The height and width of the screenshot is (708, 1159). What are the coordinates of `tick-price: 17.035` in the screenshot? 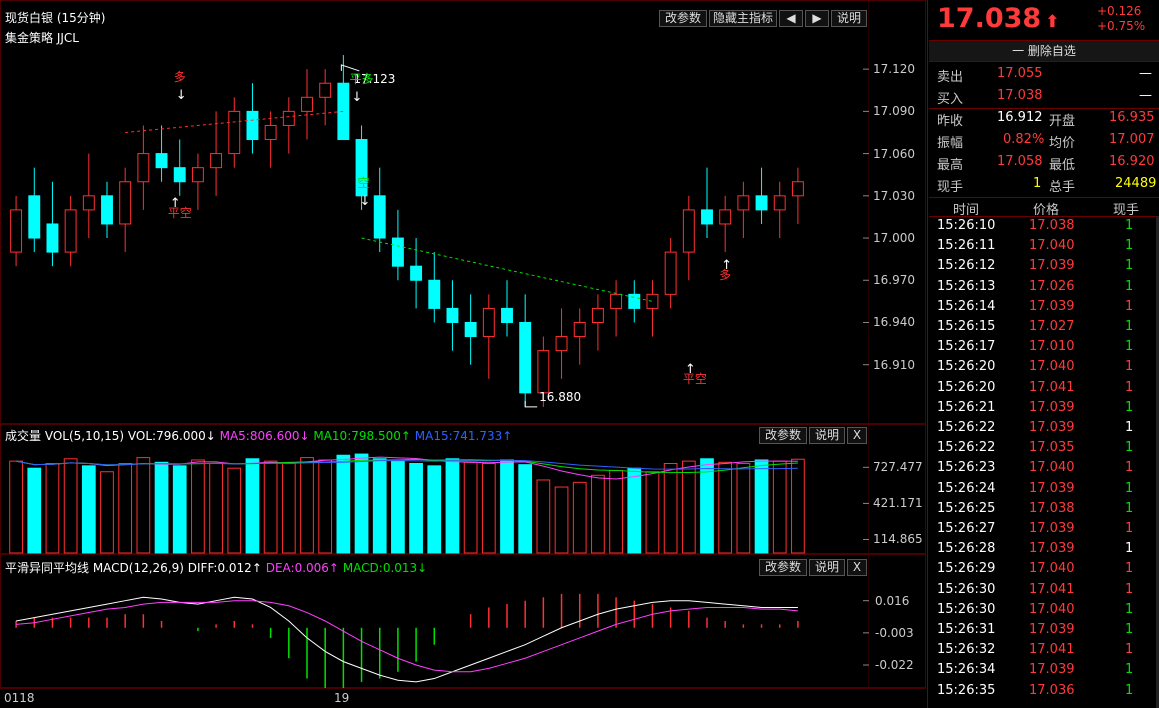 It's located at (1052, 448).